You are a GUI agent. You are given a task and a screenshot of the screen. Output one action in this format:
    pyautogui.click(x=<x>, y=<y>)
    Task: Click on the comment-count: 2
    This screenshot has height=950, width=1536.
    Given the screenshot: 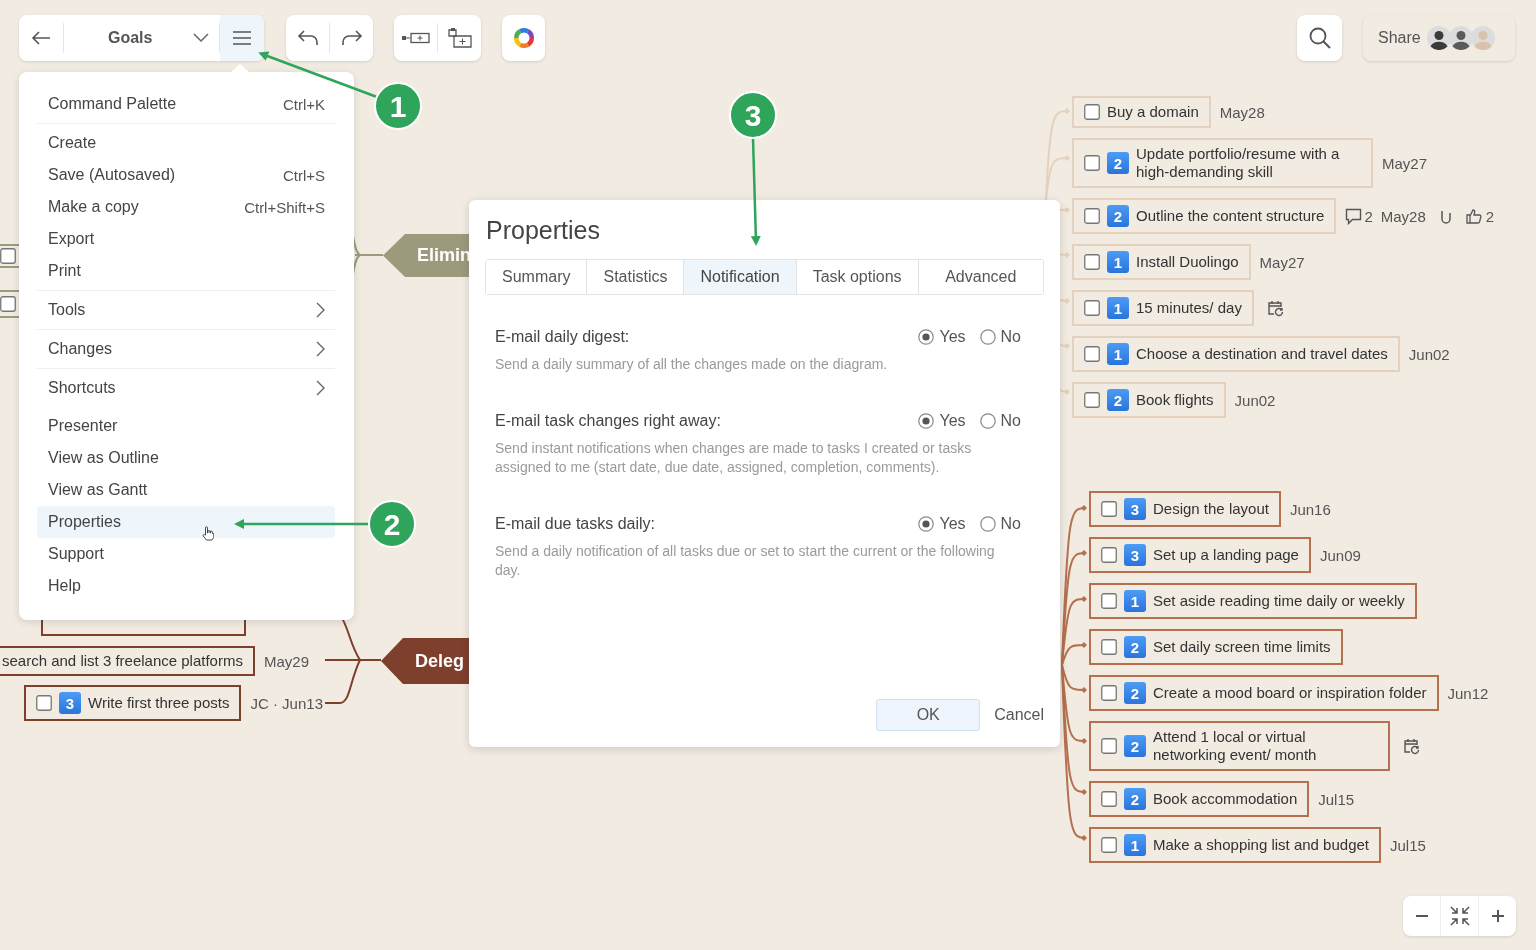 What is the action you would take?
    pyautogui.click(x=1368, y=216)
    